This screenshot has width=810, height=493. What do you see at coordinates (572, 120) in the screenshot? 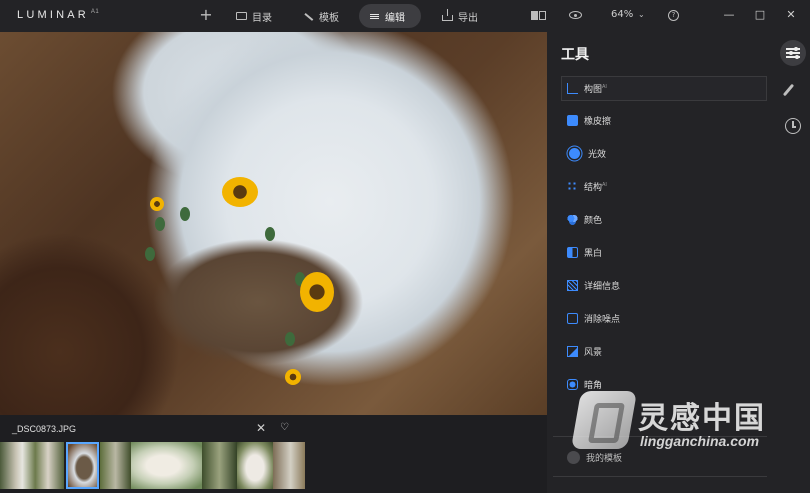
I see `eraser-icon` at bounding box center [572, 120].